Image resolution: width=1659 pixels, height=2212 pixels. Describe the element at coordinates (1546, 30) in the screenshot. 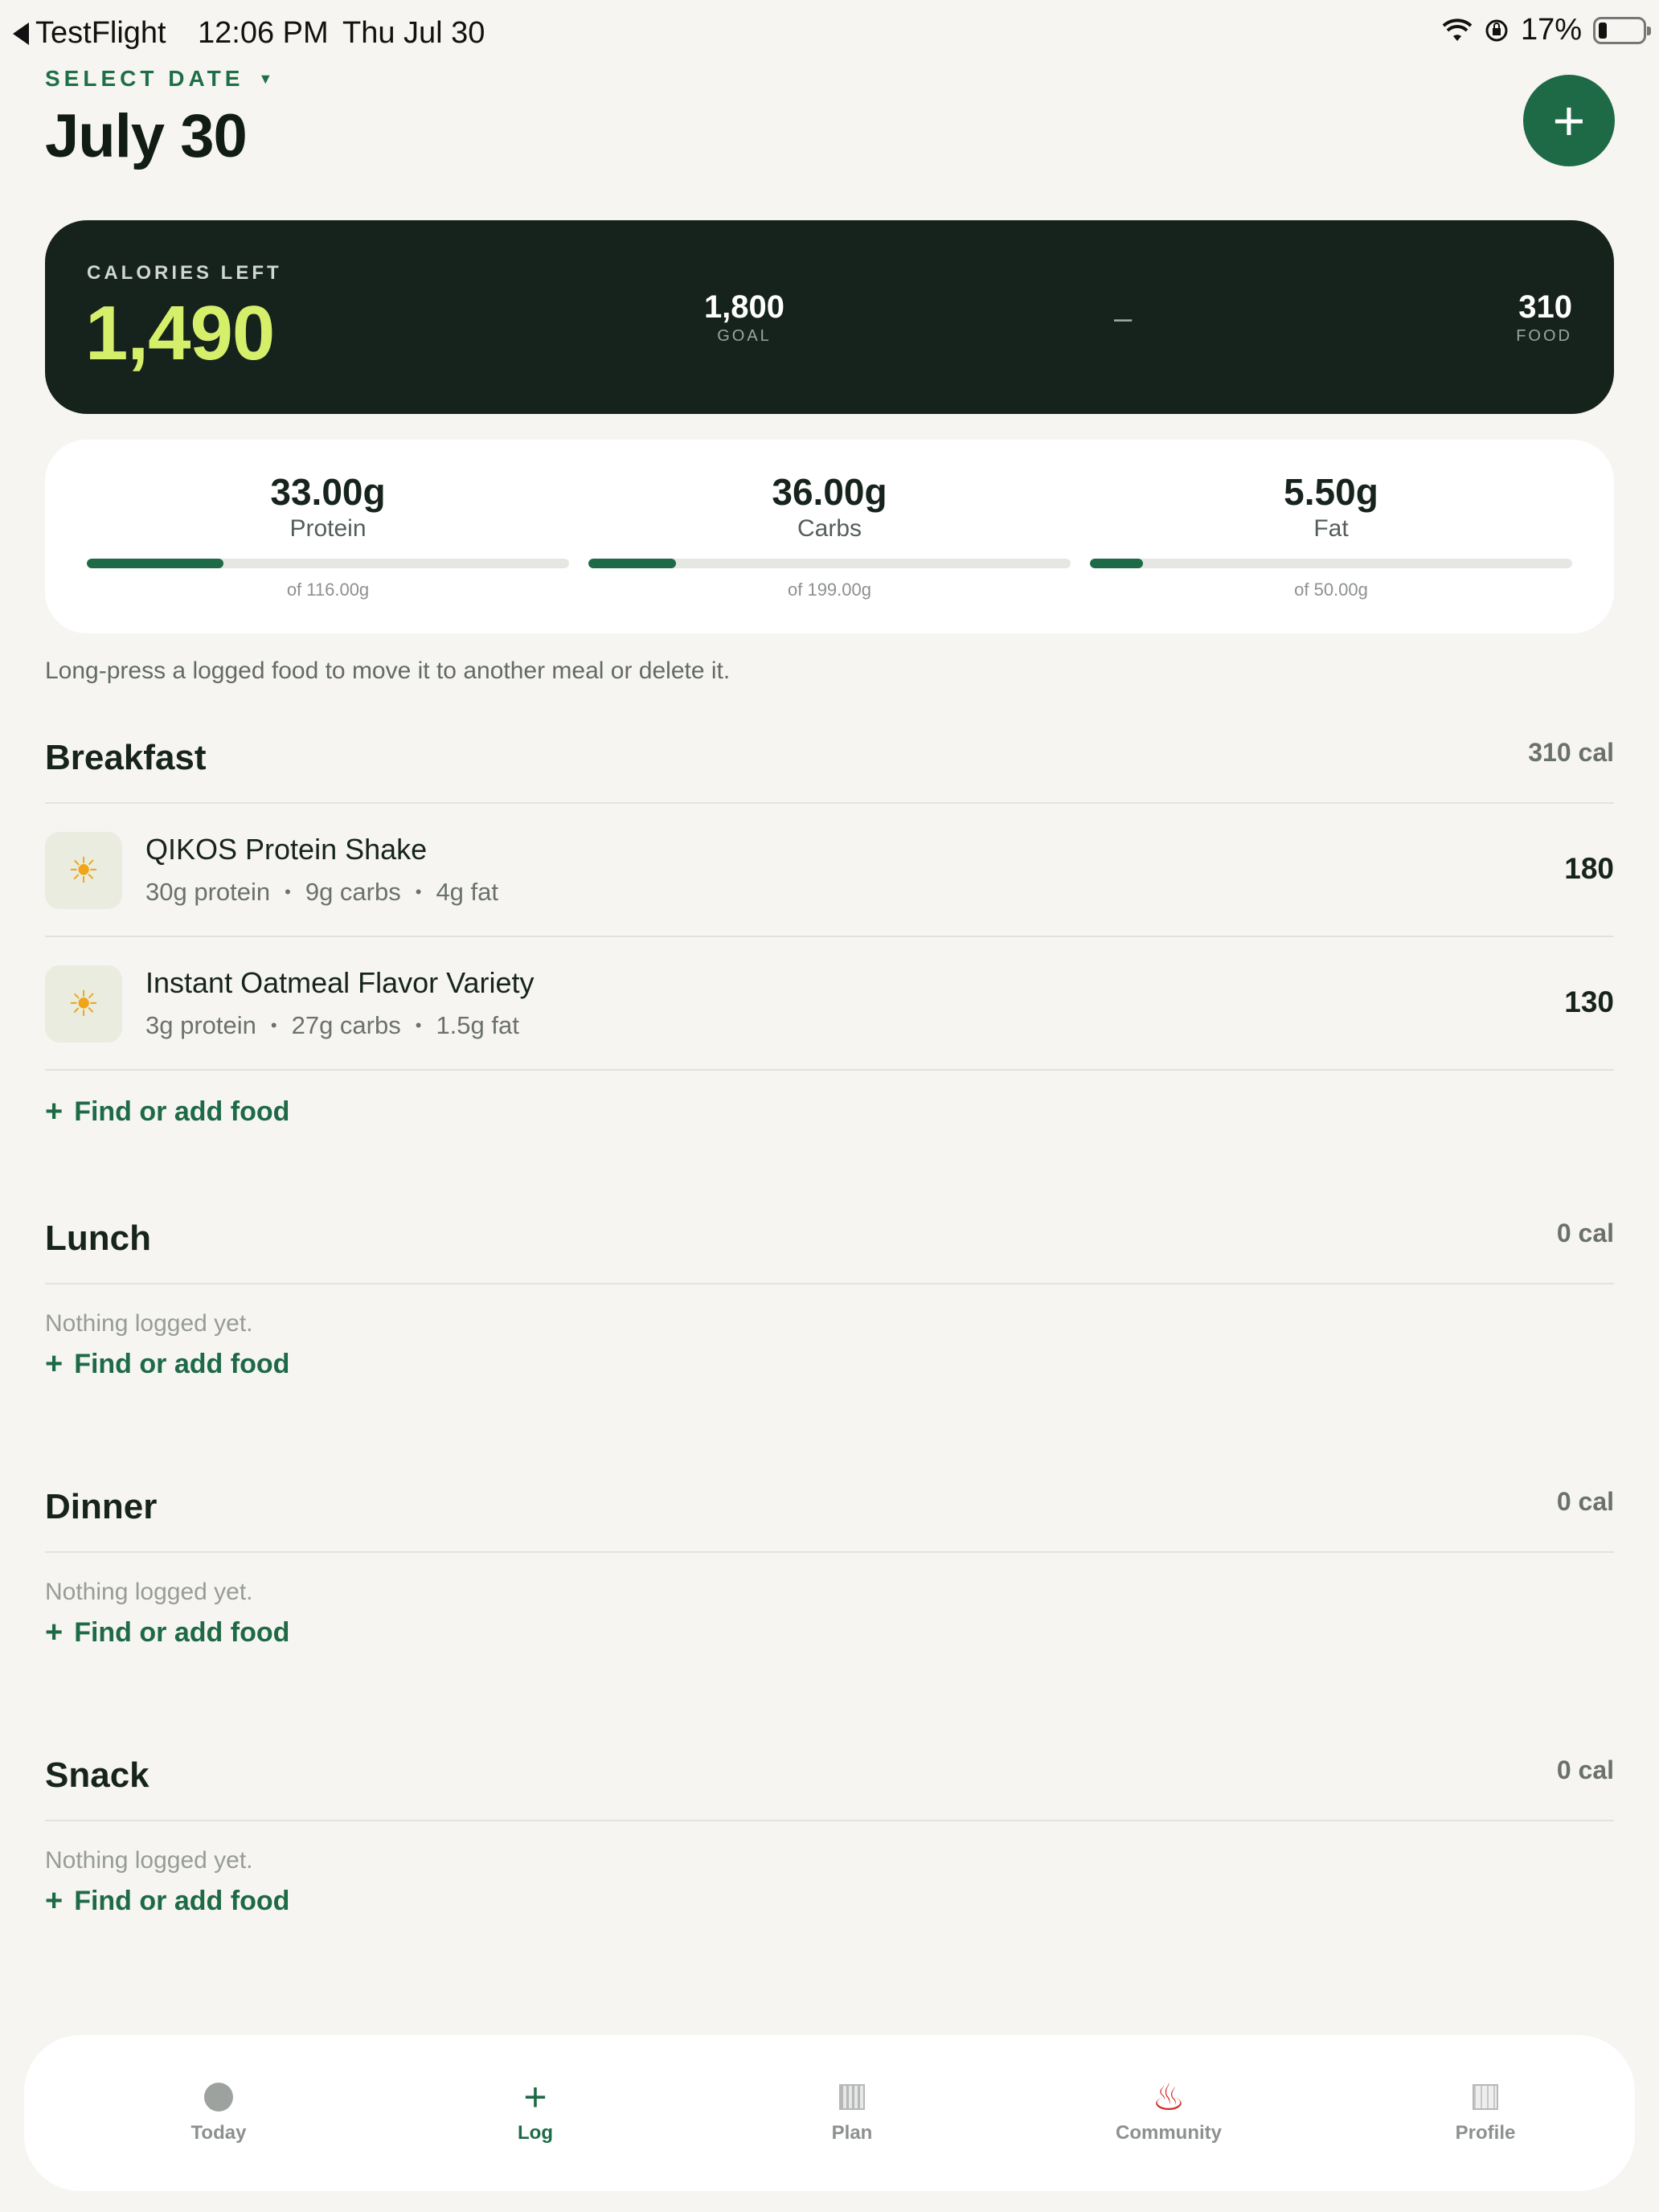

I see `status-indicators: 17%` at that location.